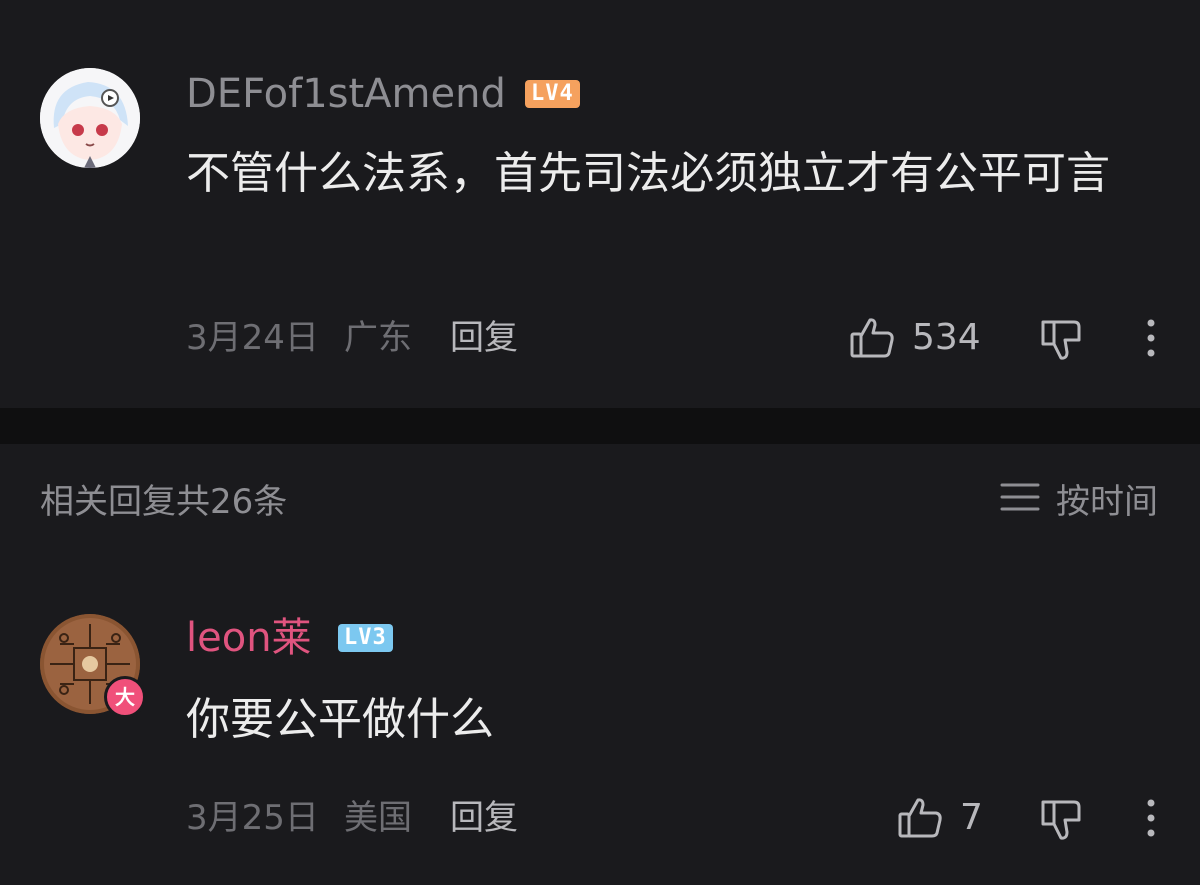 The width and height of the screenshot is (1200, 885). Describe the element at coordinates (340, 719) in the screenshot. I see `reply-text: 你要公平做什么` at that location.